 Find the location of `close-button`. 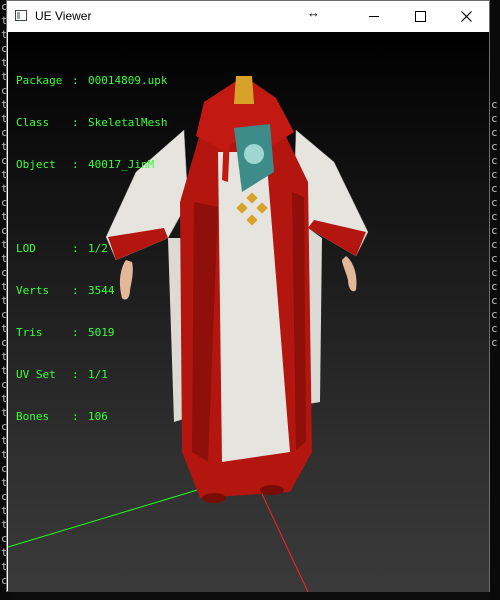

close-button is located at coordinates (466, 16).